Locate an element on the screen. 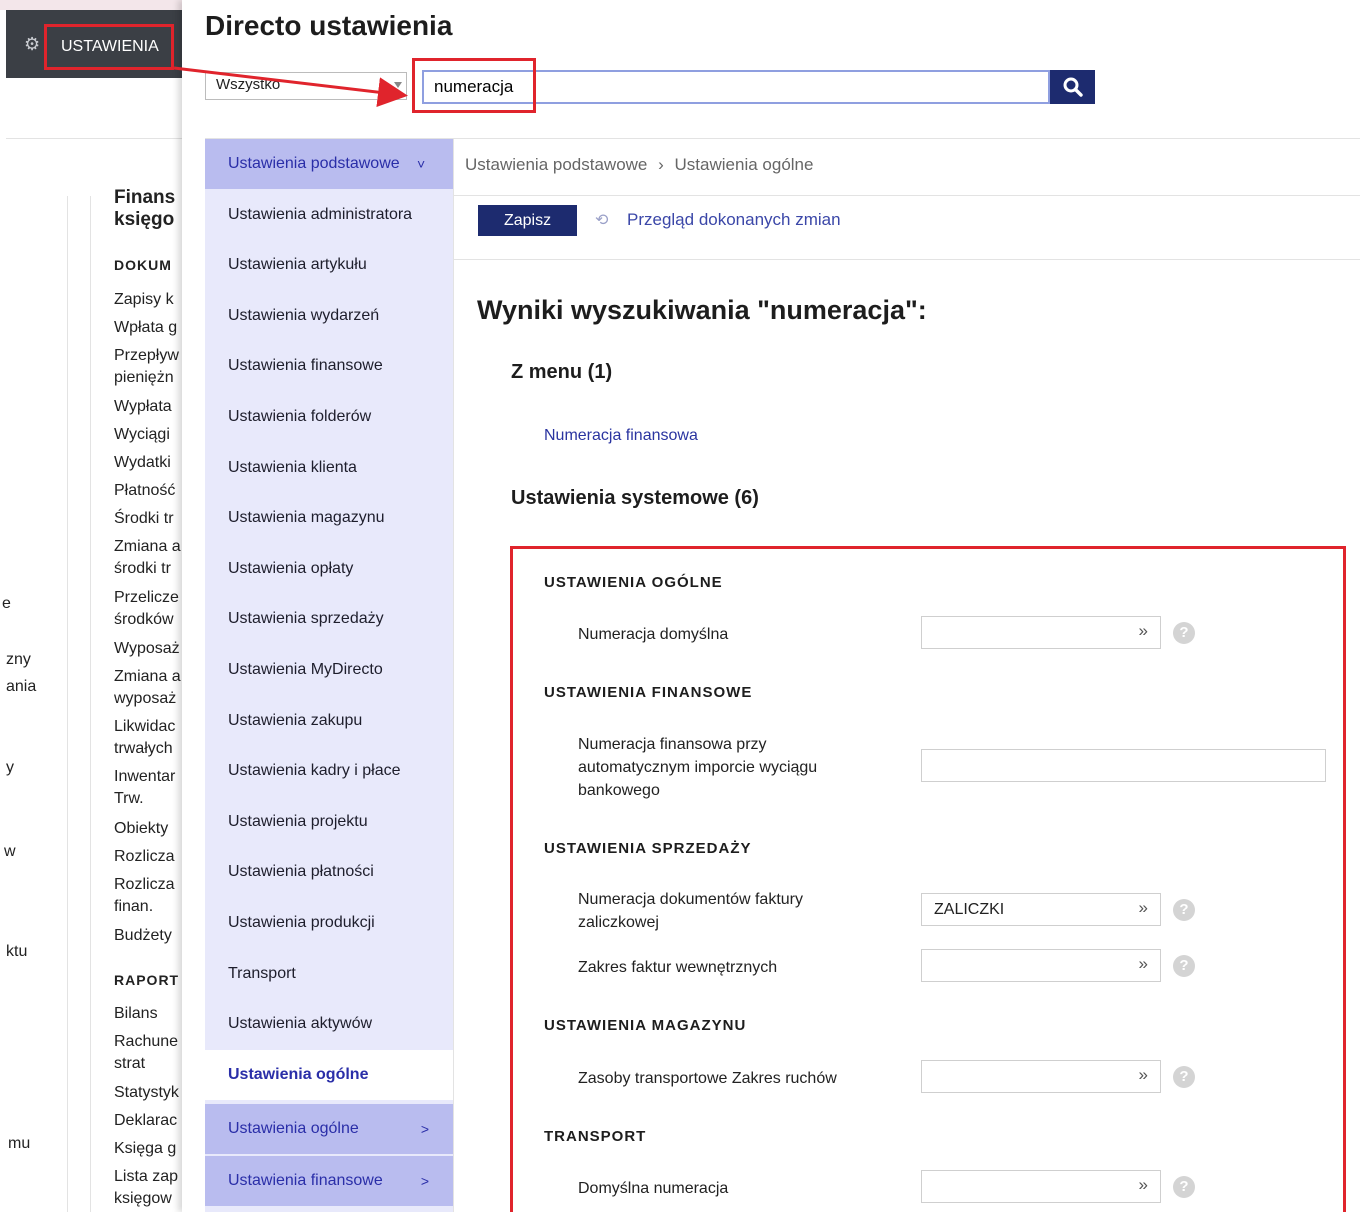 This screenshot has height=1212, width=1360. nav-item: Ustawienia produkcji is located at coordinates (329, 923).